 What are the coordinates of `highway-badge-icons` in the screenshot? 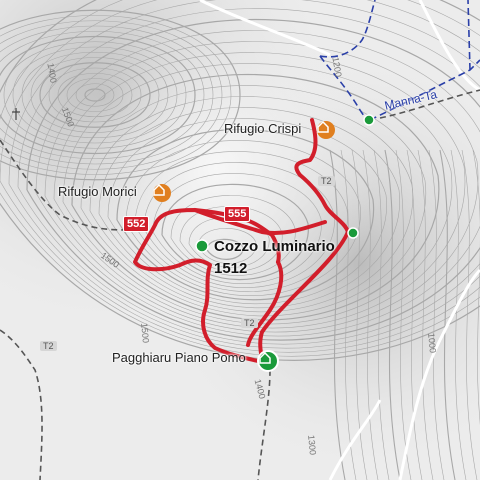 It's located at (369, 120).